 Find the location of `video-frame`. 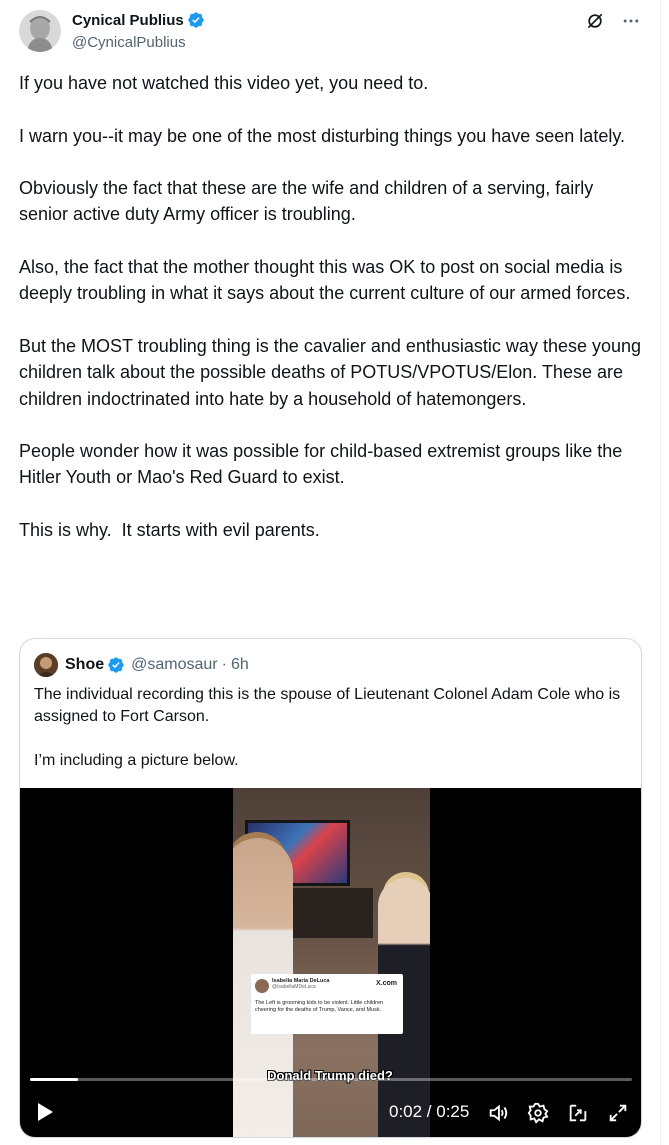

video-frame is located at coordinates (331, 962).